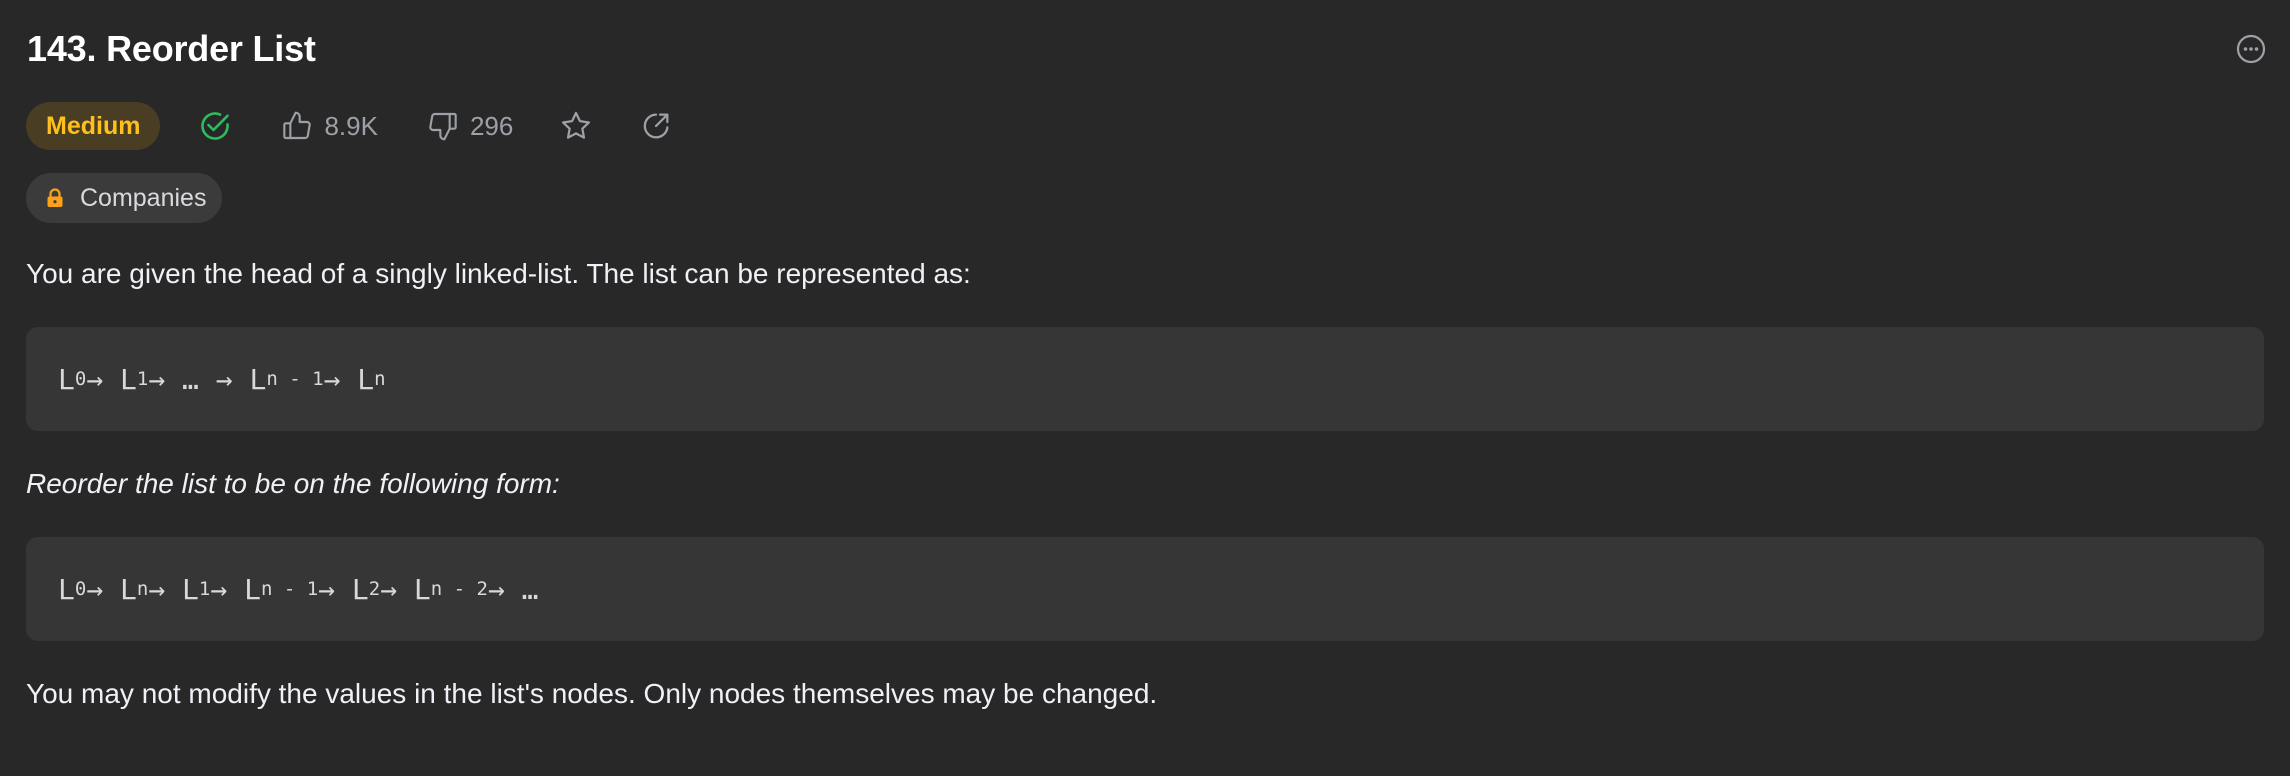 This screenshot has height=776, width=2290. What do you see at coordinates (171, 48) in the screenshot?
I see `problem-title: 143. Reorder List` at bounding box center [171, 48].